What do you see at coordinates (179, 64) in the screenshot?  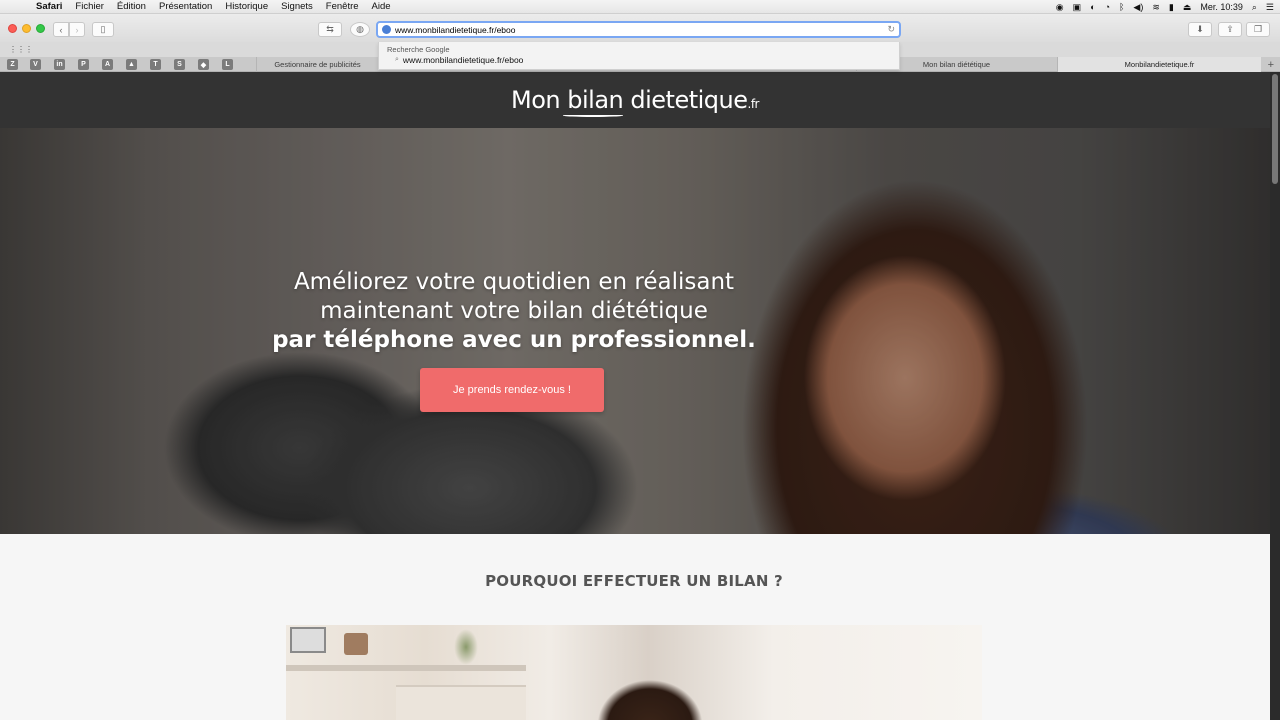 I see `bookmark-favicon: S` at bounding box center [179, 64].